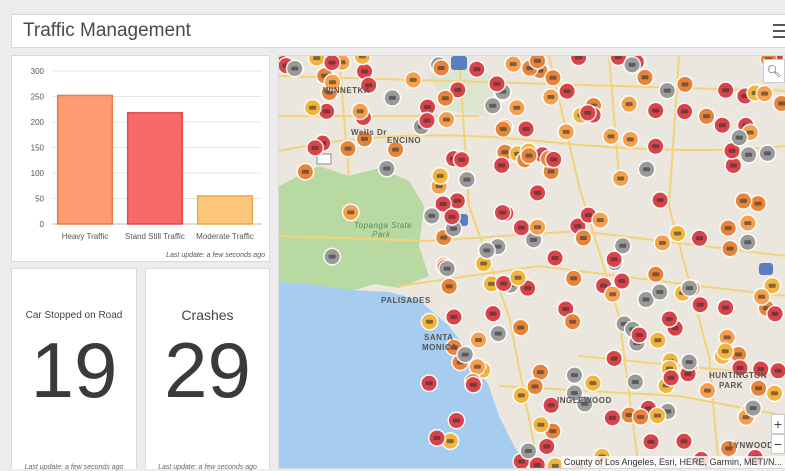 This screenshot has width=785, height=471. What do you see at coordinates (779, 31) in the screenshot?
I see `hamburger-menu-icon` at bounding box center [779, 31].